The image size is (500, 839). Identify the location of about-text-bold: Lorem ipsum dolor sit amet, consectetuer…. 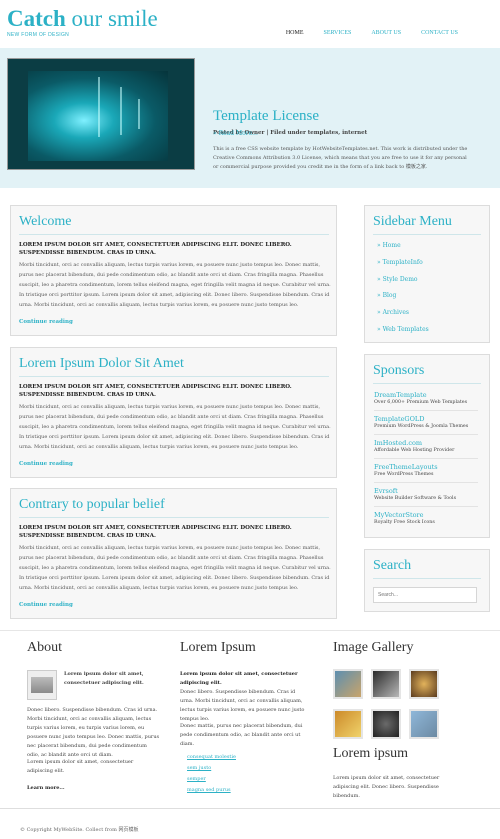
(112, 679).